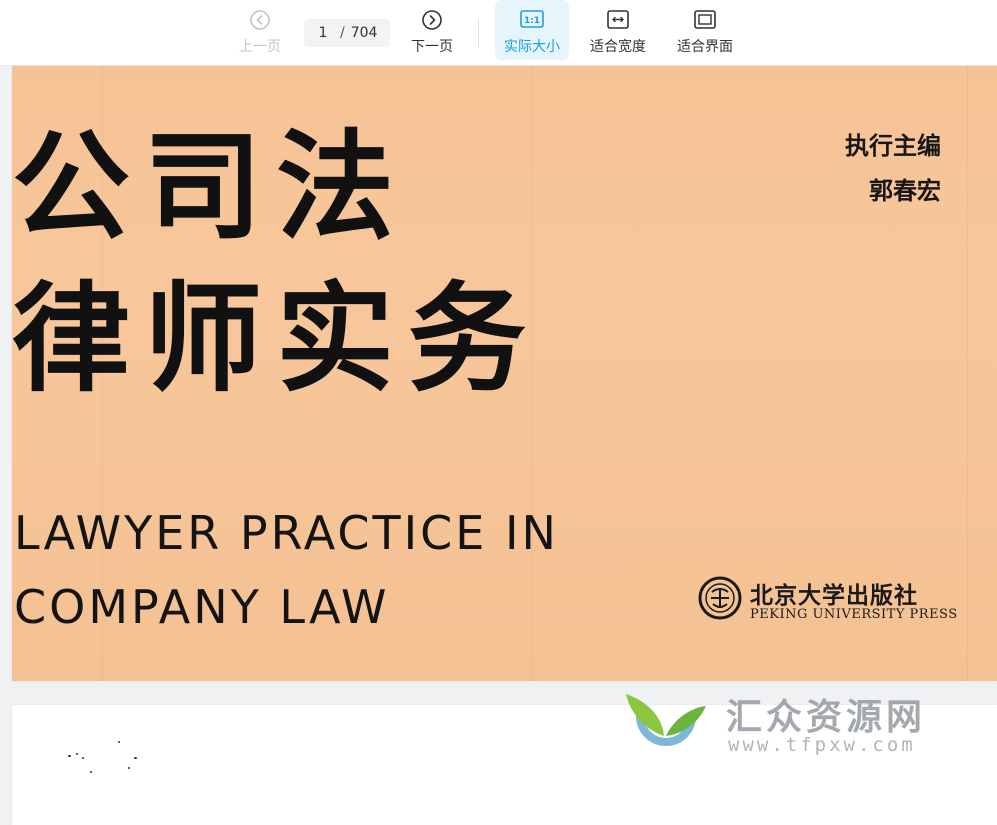  What do you see at coordinates (666, 720) in the screenshot?
I see `leaf-logo-icon` at bounding box center [666, 720].